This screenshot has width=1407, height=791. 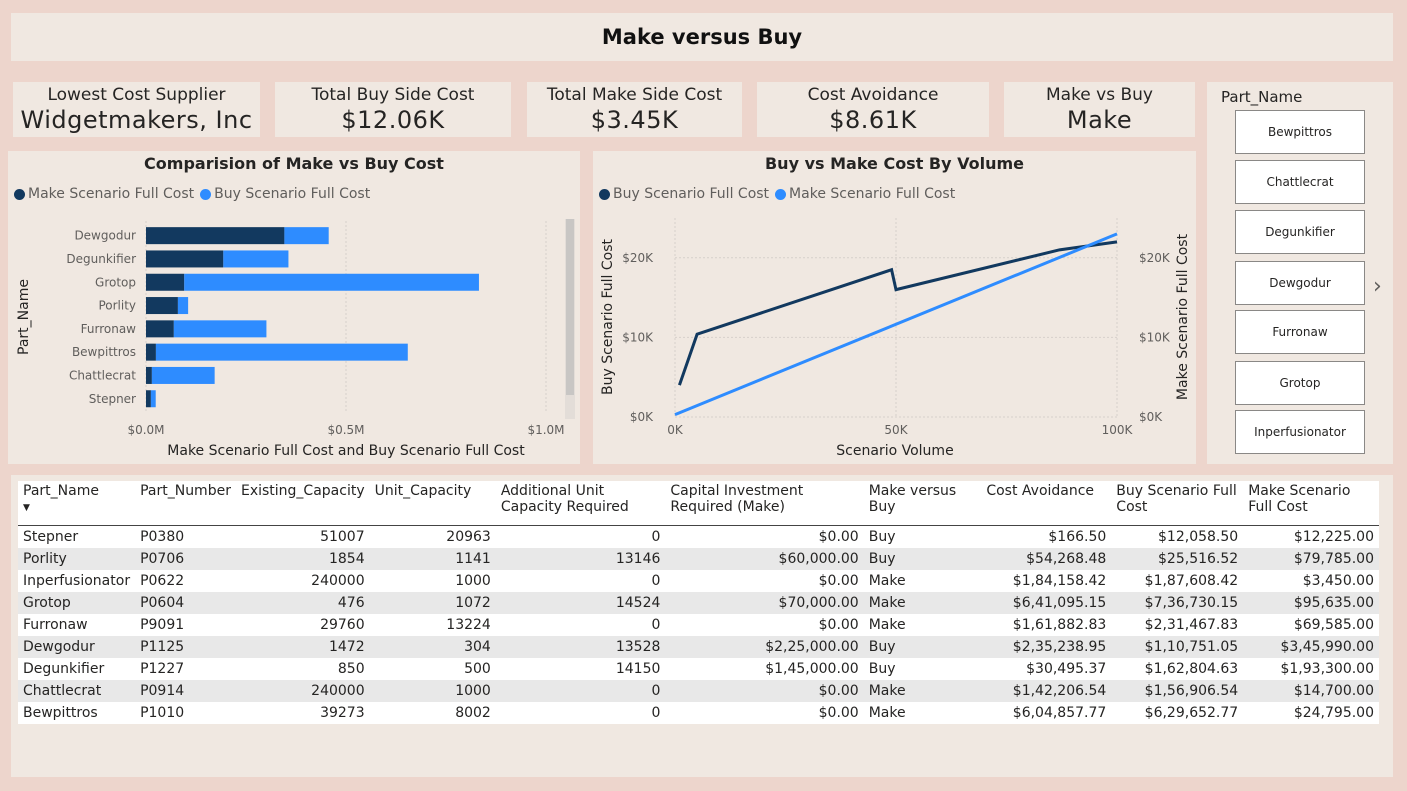 What do you see at coordinates (162, 306) in the screenshot?
I see `bar-make-porlity` at bounding box center [162, 306].